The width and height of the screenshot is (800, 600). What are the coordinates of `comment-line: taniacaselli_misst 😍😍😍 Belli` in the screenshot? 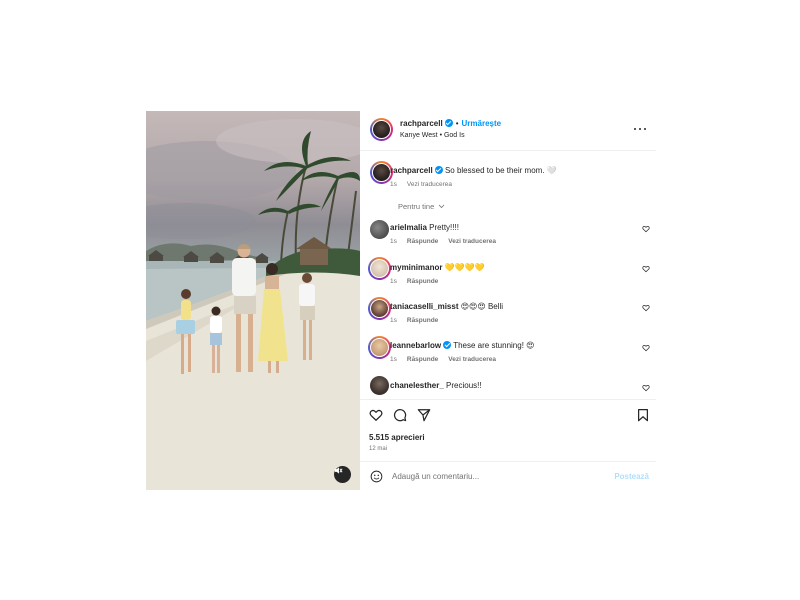 It's located at (446, 306).